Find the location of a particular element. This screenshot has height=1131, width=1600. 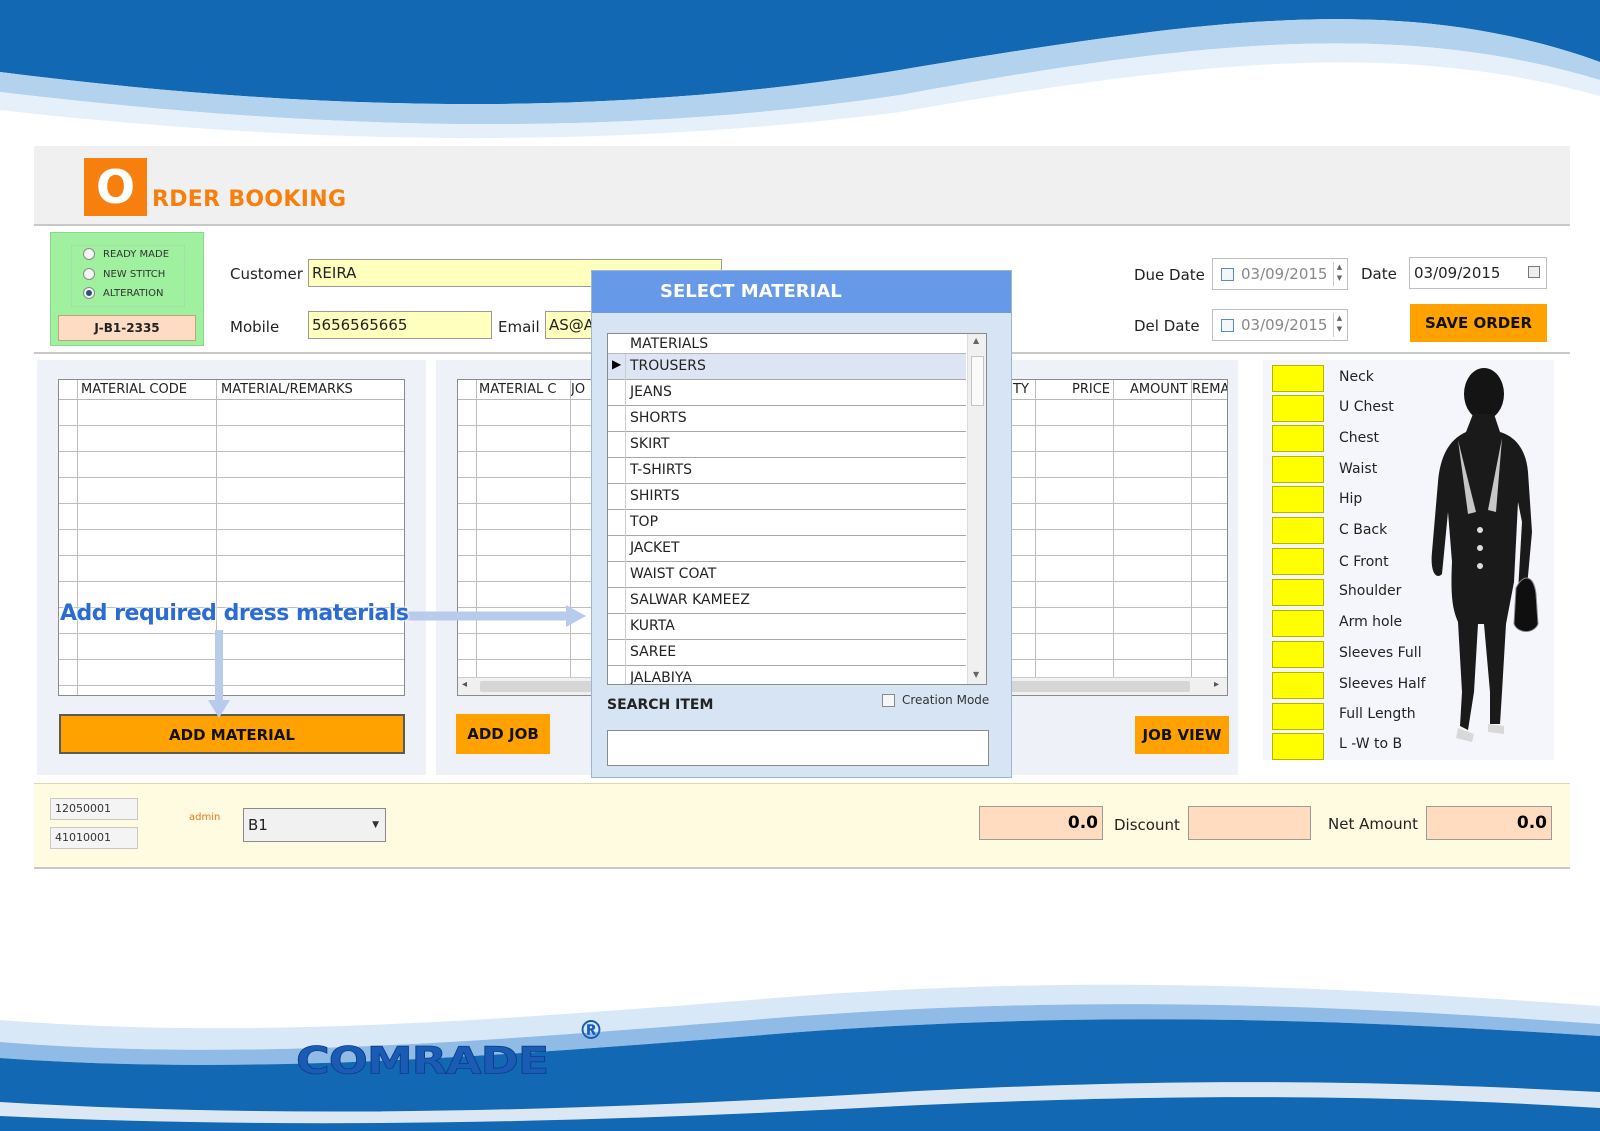

measure-input-u-chest is located at coordinates (1298, 408).